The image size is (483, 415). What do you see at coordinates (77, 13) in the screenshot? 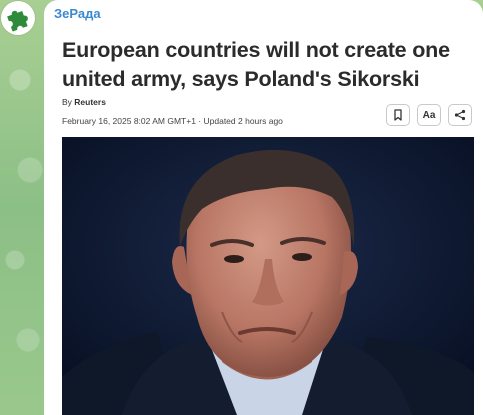
I see `channel-name: ЗеРада` at bounding box center [77, 13].